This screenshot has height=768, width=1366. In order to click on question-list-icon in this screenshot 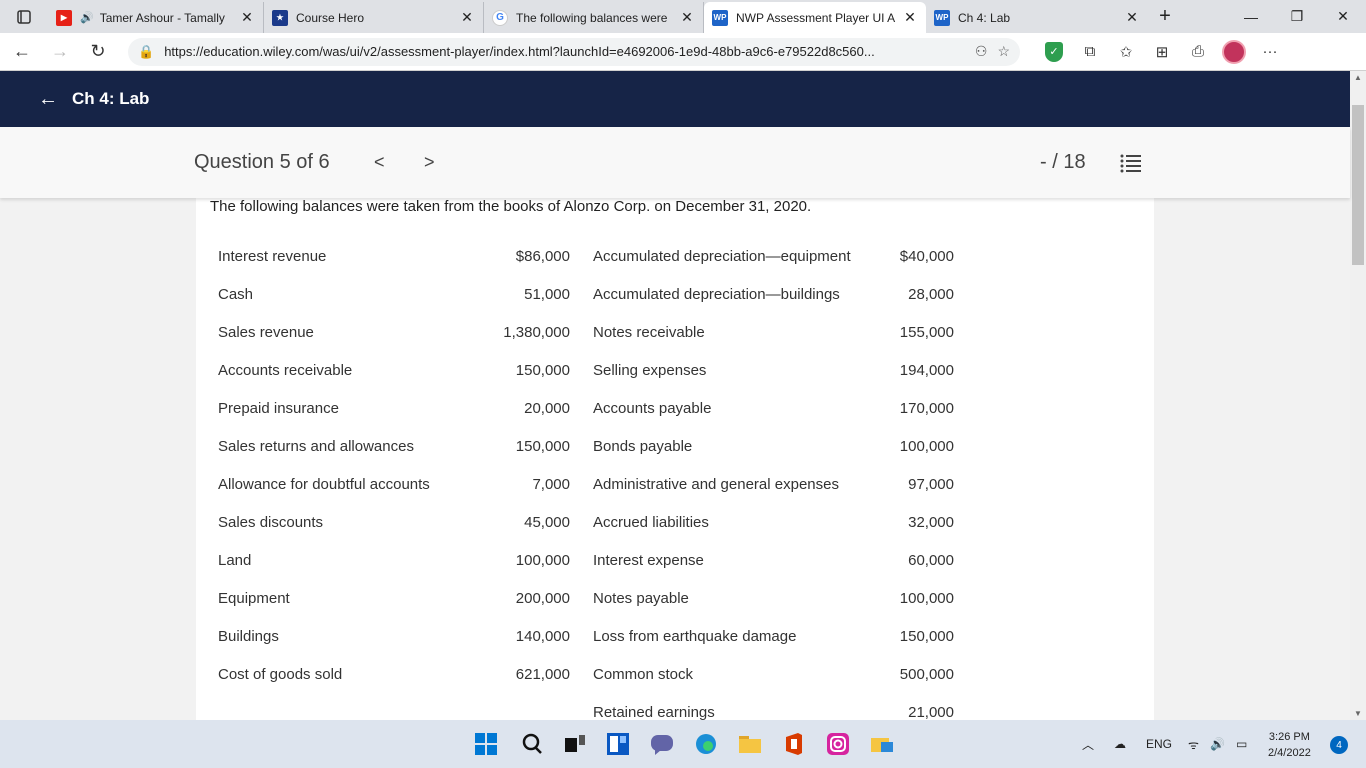, I will do `click(1131, 163)`.